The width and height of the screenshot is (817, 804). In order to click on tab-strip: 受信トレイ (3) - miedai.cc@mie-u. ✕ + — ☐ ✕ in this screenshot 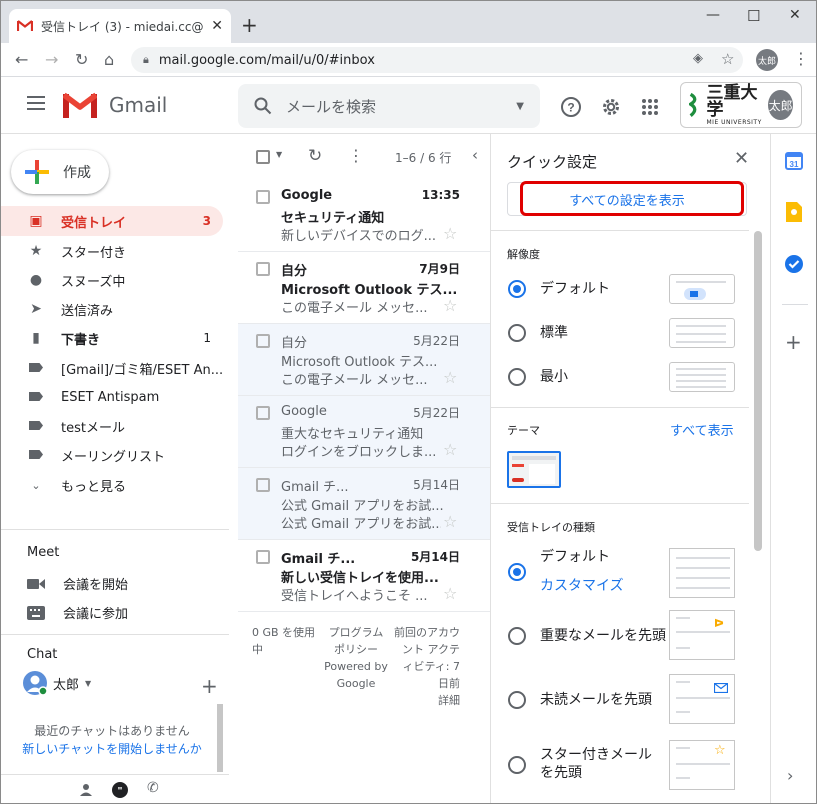, I will do `click(408, 22)`.